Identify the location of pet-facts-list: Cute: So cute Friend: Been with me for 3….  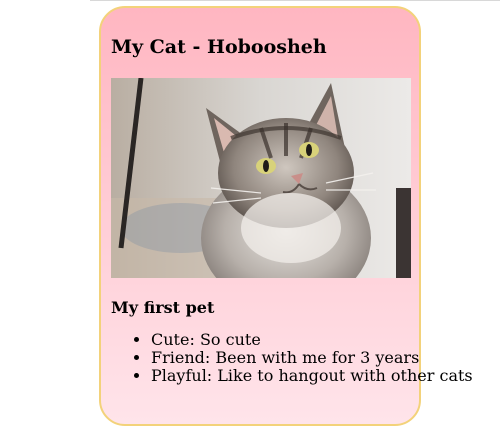
(292, 358).